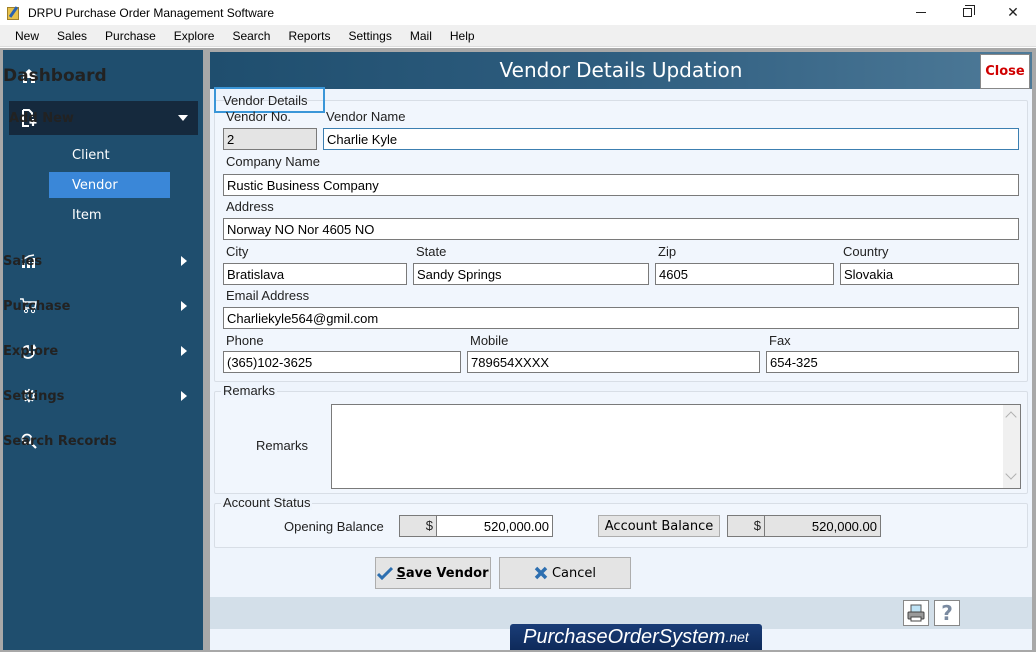 This screenshot has height=652, width=1036. Describe the element at coordinates (921, 12) in the screenshot. I see `minimize-button` at that location.